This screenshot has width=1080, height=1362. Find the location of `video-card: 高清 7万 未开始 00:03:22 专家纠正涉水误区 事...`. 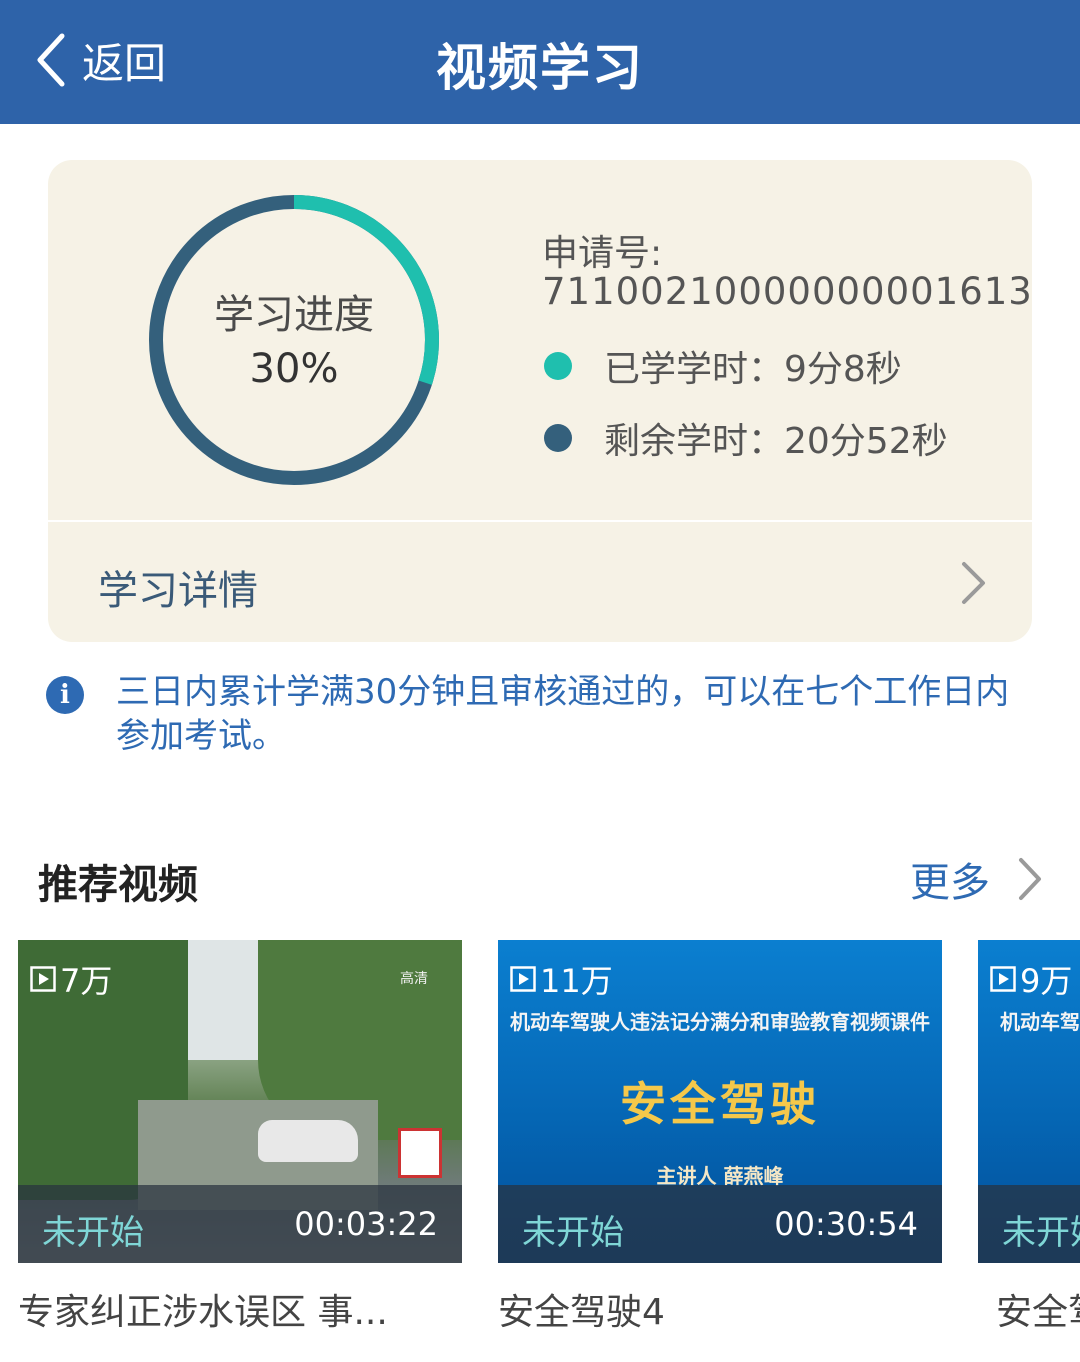

video-card: 高清 7万 未开始 00:03:22 专家纠正涉水误区 事... is located at coordinates (240, 1137).